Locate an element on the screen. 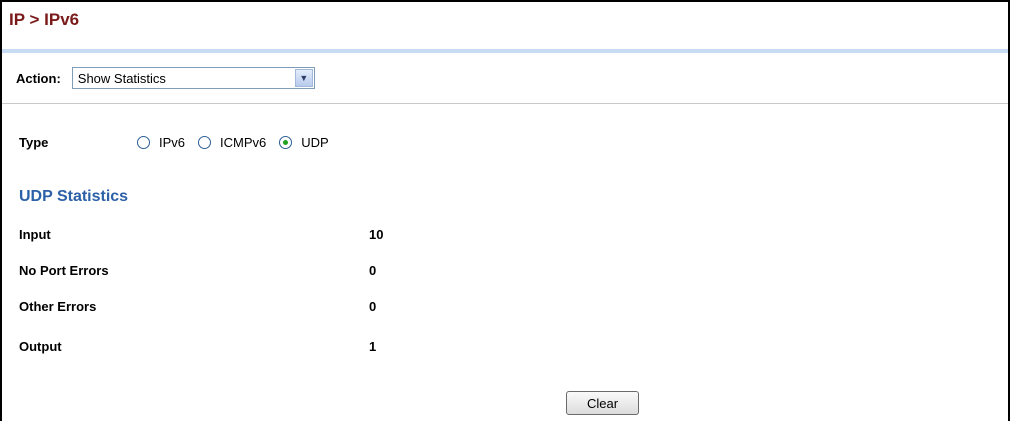 The height and width of the screenshot is (423, 1013). action-select-value: Show Statistics is located at coordinates (121, 78).